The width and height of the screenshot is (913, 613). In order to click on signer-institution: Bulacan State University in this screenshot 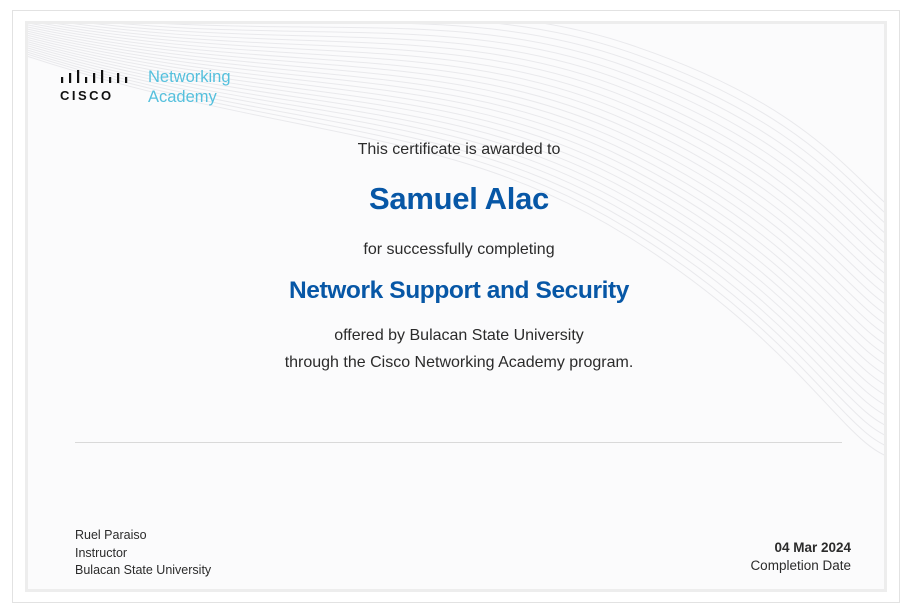, I will do `click(143, 570)`.